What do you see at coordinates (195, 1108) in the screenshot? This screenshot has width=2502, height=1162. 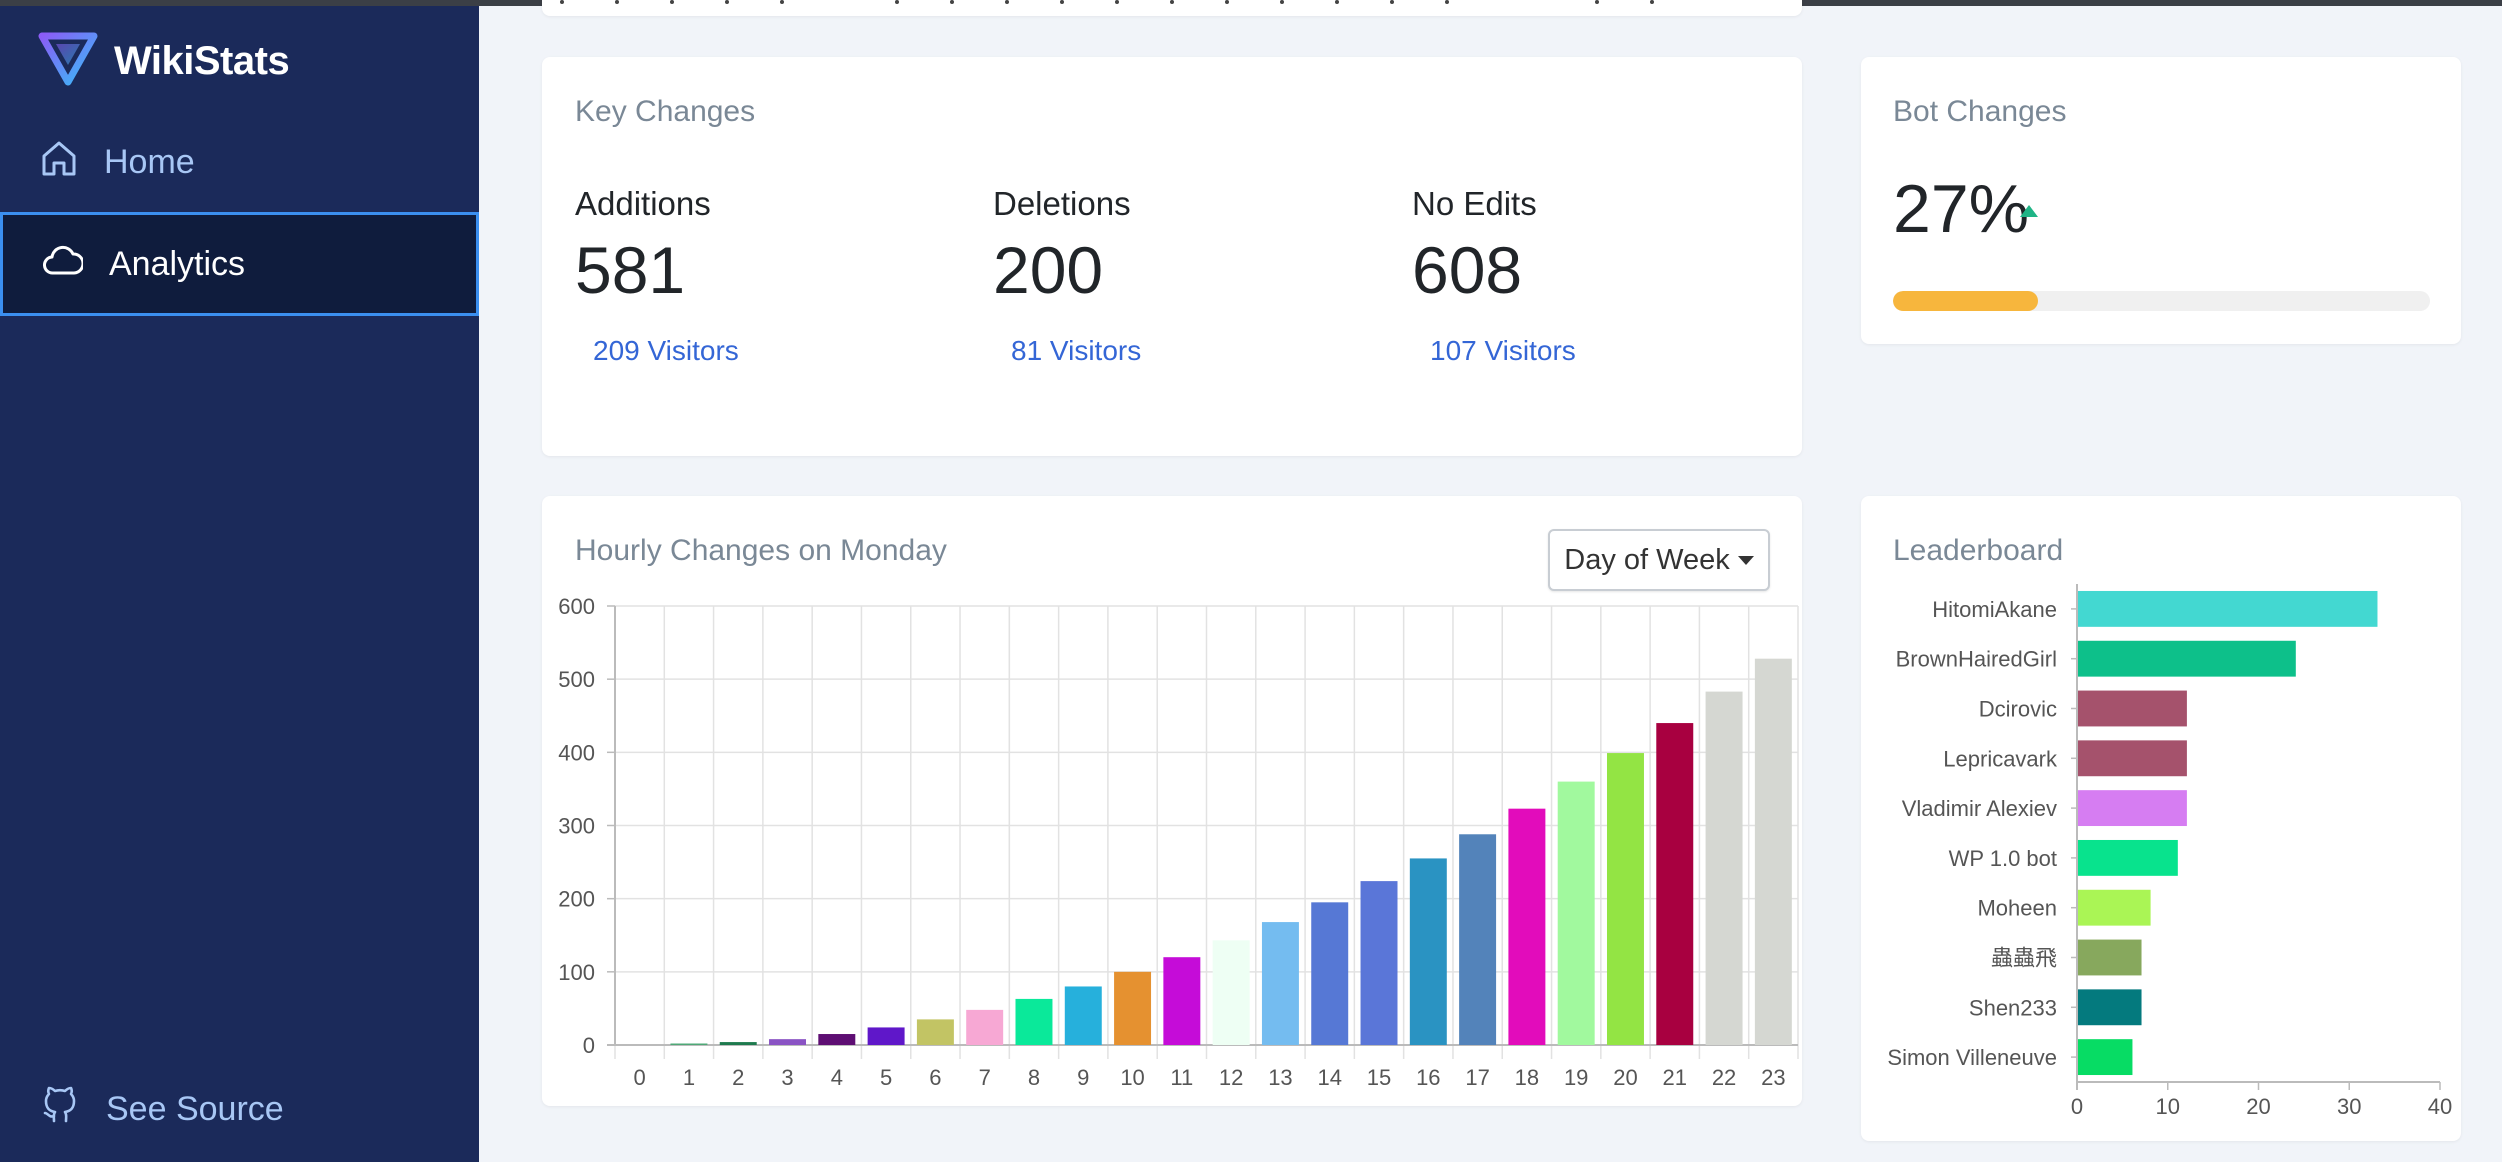 I see `see-source-label: See Source` at bounding box center [195, 1108].